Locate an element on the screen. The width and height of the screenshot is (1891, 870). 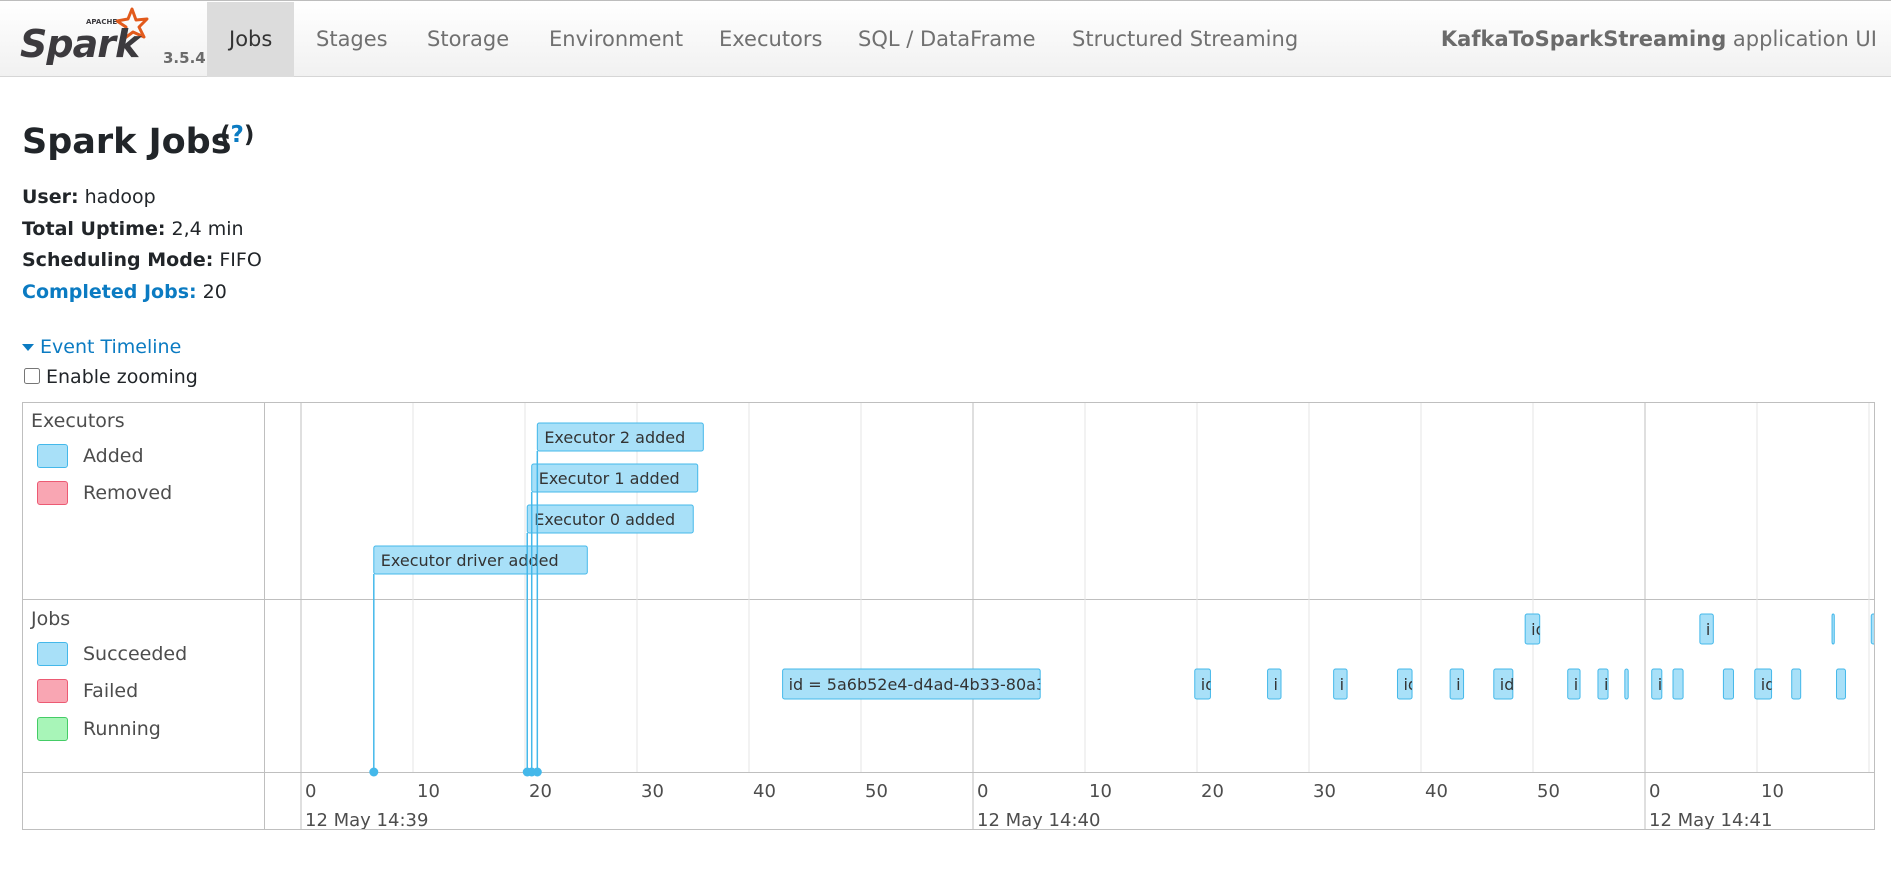
help-icon: ? is located at coordinates (237, 135).